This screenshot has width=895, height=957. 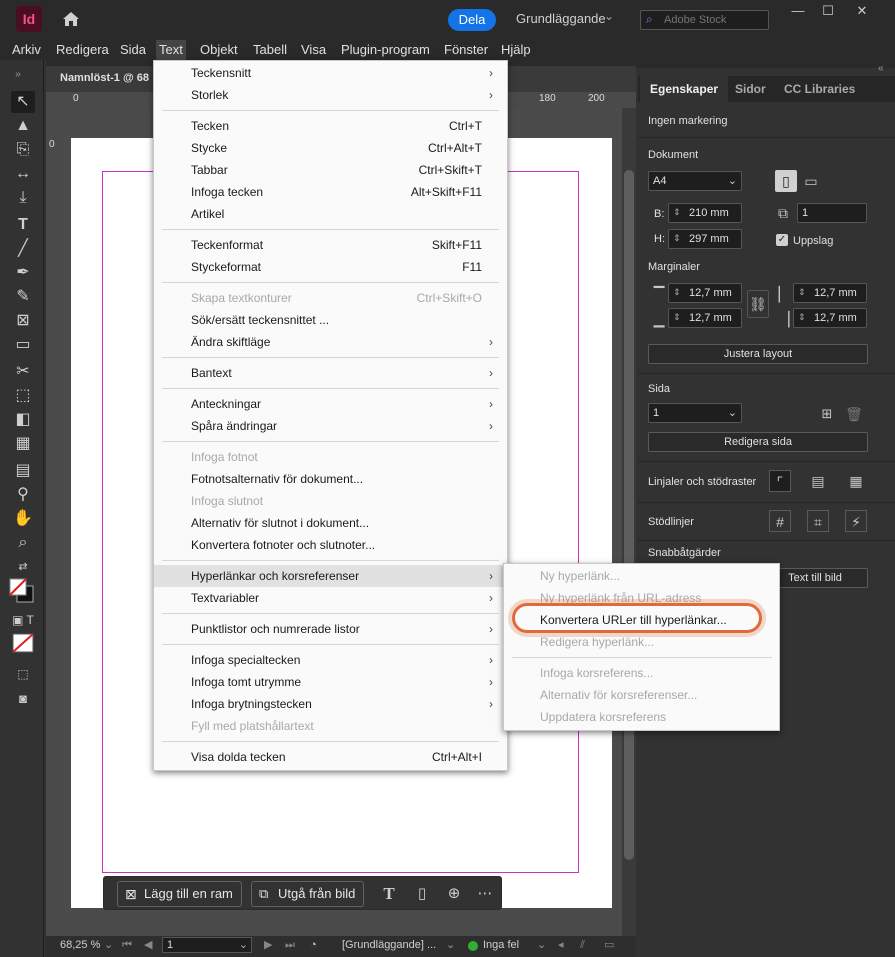 I want to click on menu-item: Ändra skiftläge ›, so click(x=330, y=342).